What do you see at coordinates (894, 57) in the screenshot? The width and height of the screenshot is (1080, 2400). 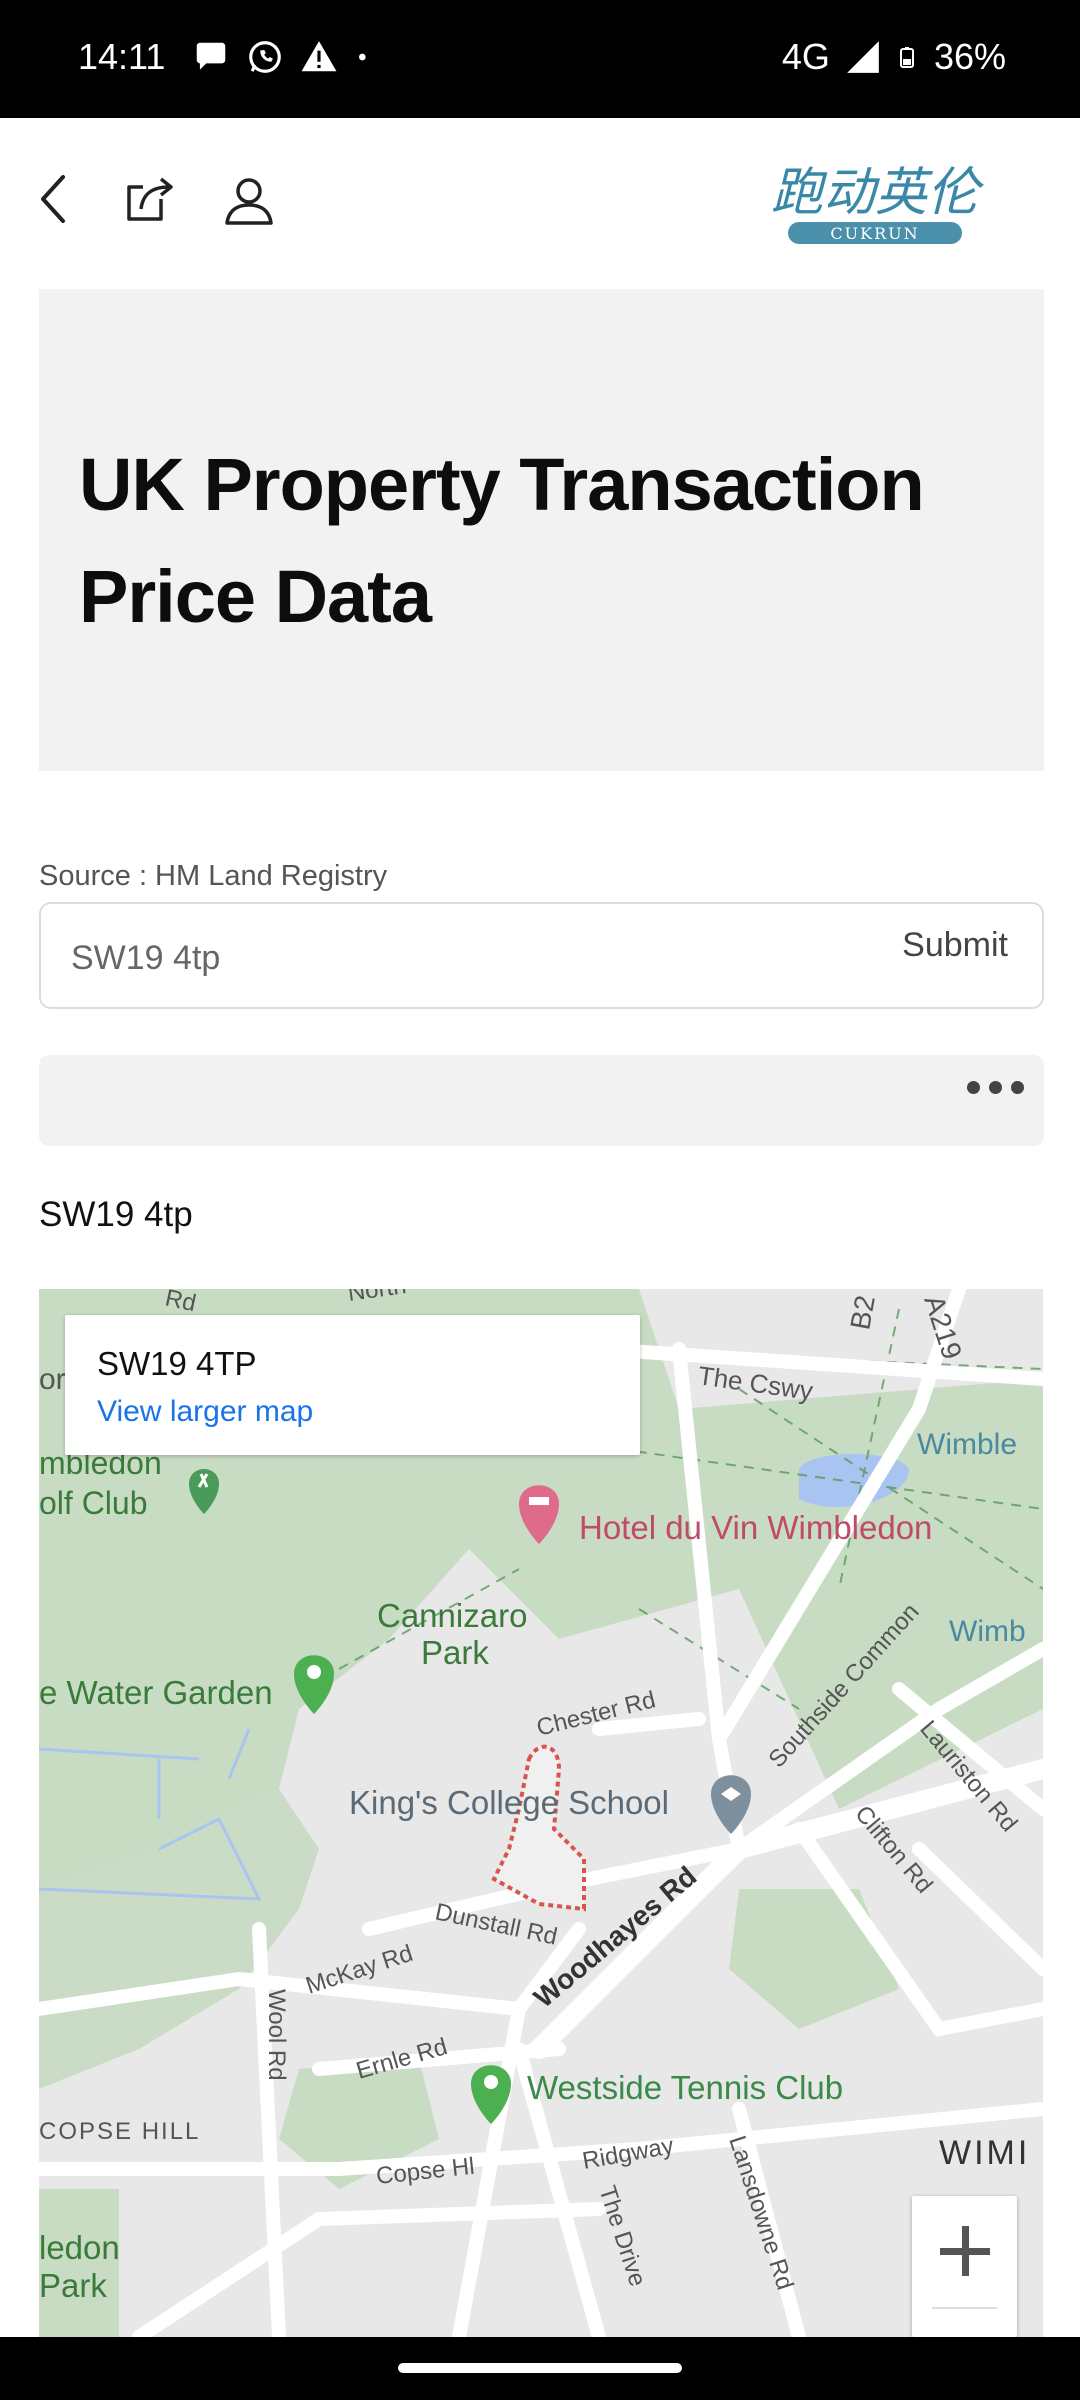 I see `system-icons: 4G 36%` at bounding box center [894, 57].